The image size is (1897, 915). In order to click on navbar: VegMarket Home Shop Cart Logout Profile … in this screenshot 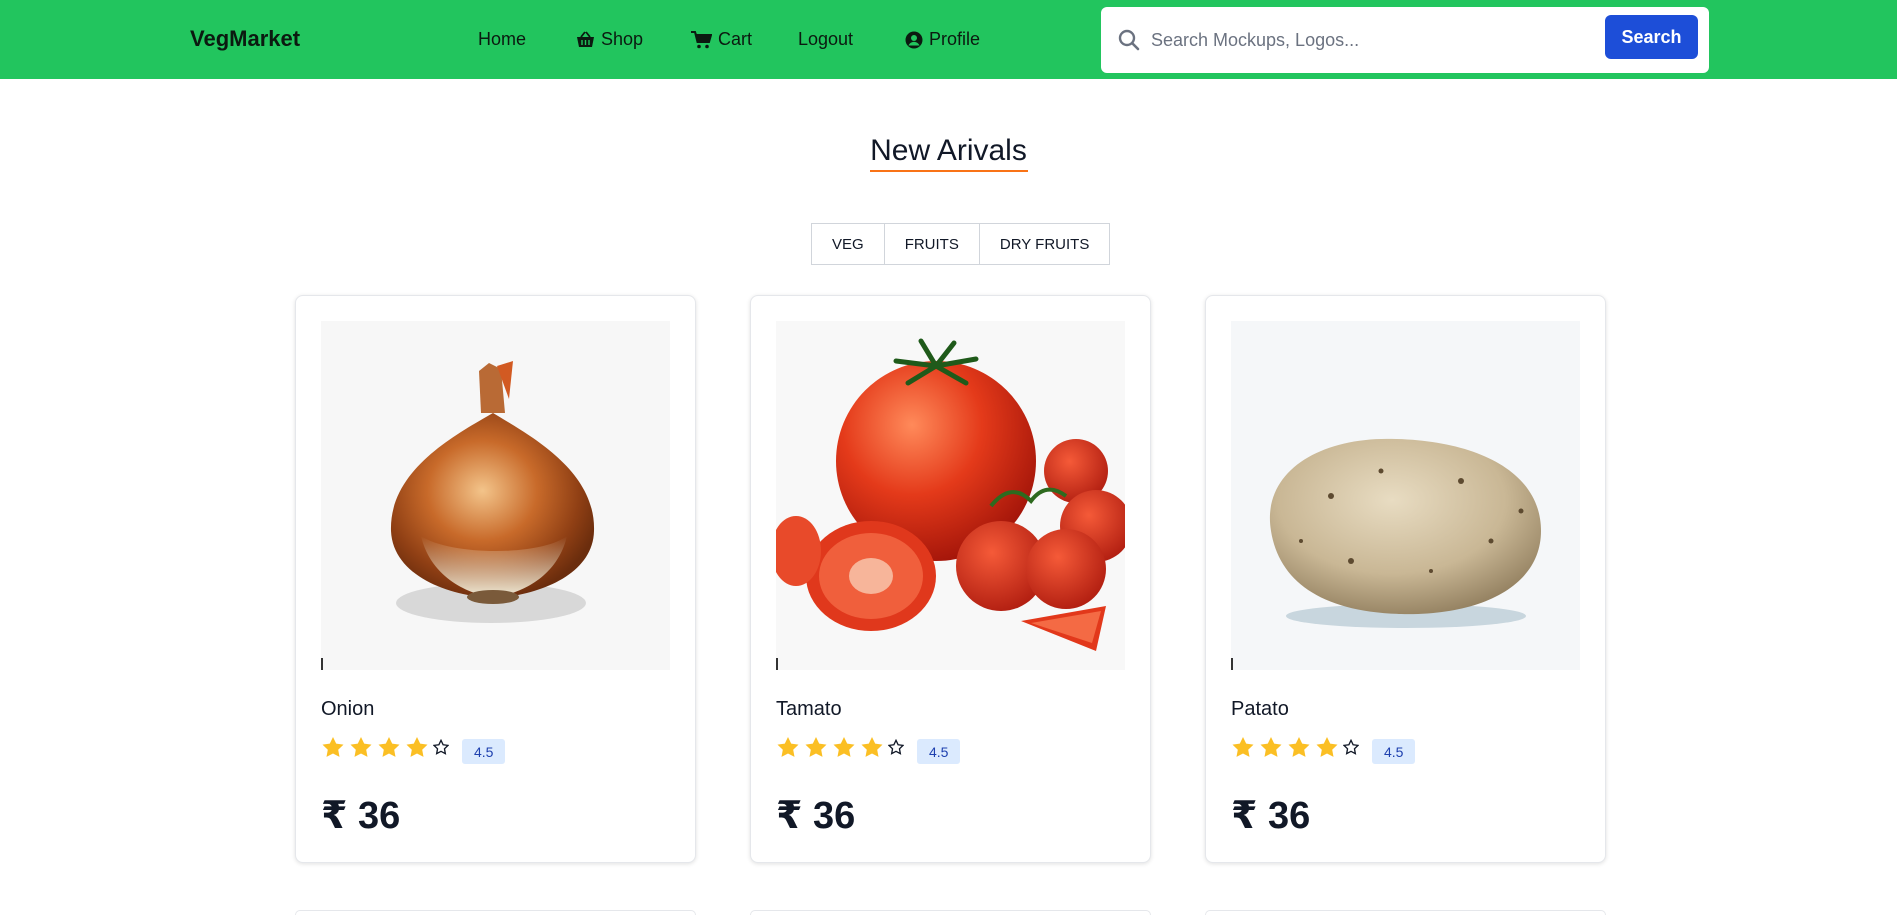, I will do `click(948, 39)`.